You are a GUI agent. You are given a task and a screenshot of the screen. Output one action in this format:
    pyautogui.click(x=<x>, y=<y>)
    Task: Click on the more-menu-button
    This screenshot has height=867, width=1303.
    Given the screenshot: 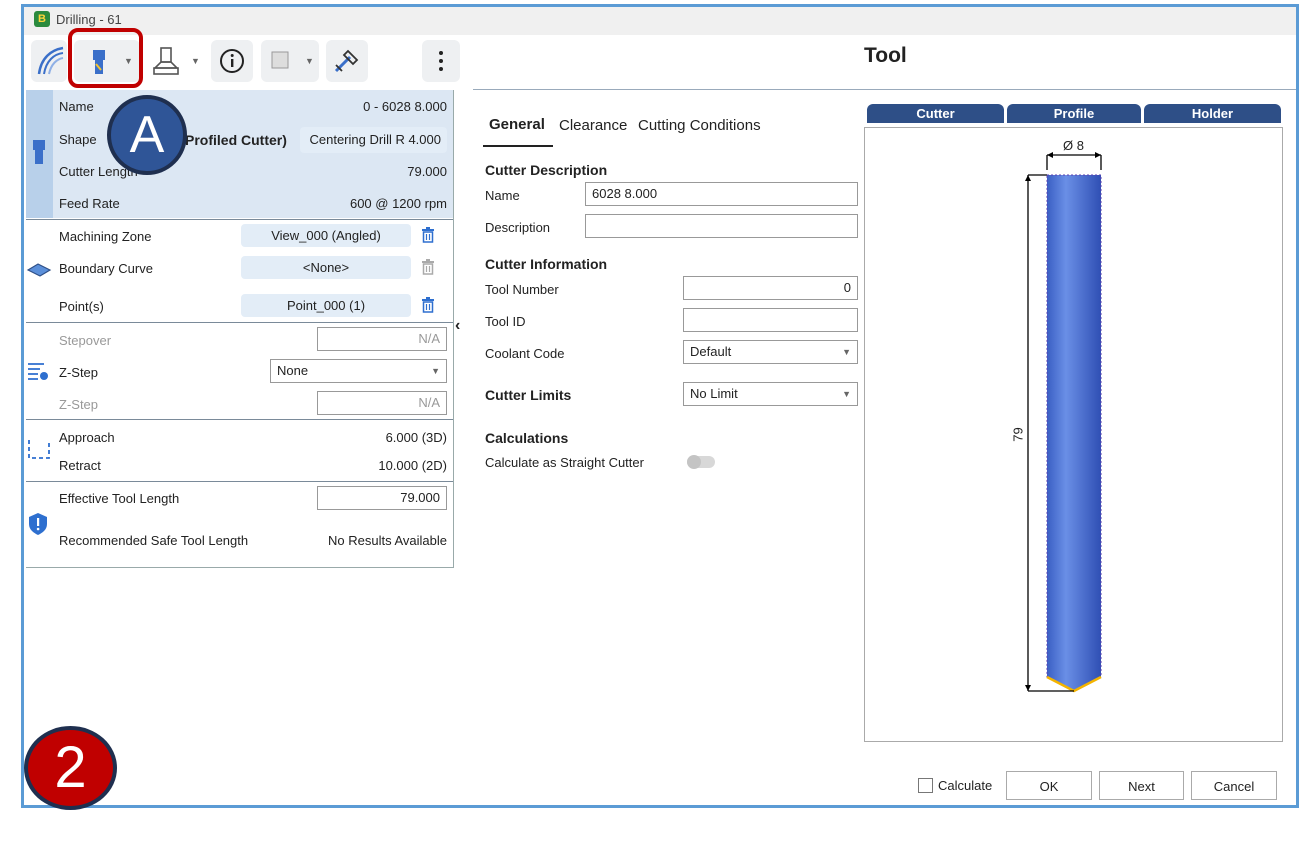 What is the action you would take?
    pyautogui.click(x=441, y=61)
    